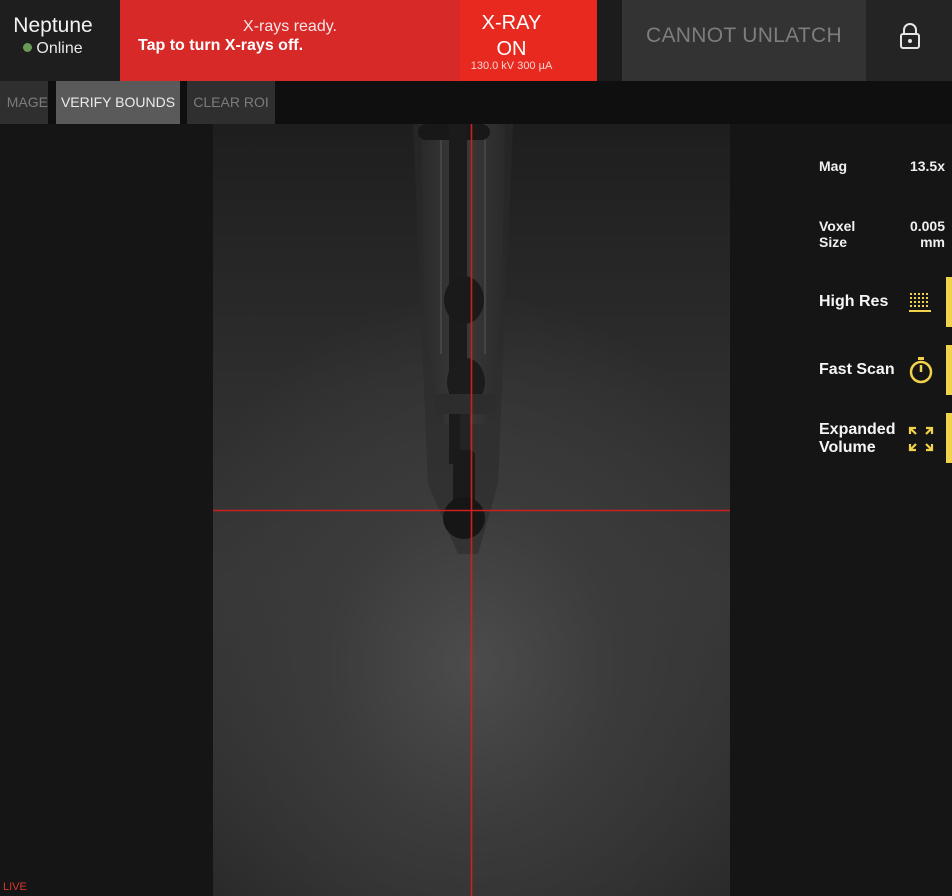 This screenshot has width=952, height=896. What do you see at coordinates (847, 447) in the screenshot?
I see `mode-expanded-volume-label-line2: Volume` at bounding box center [847, 447].